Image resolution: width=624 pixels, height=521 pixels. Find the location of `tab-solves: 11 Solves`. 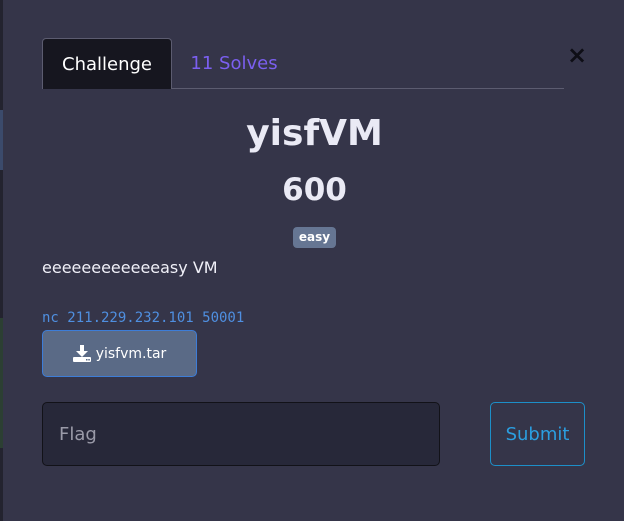

tab-solves: 11 Solves is located at coordinates (234, 63).